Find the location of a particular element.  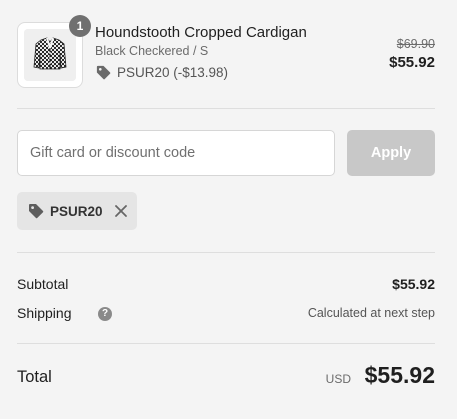

cardigan-image is located at coordinates (50, 55).